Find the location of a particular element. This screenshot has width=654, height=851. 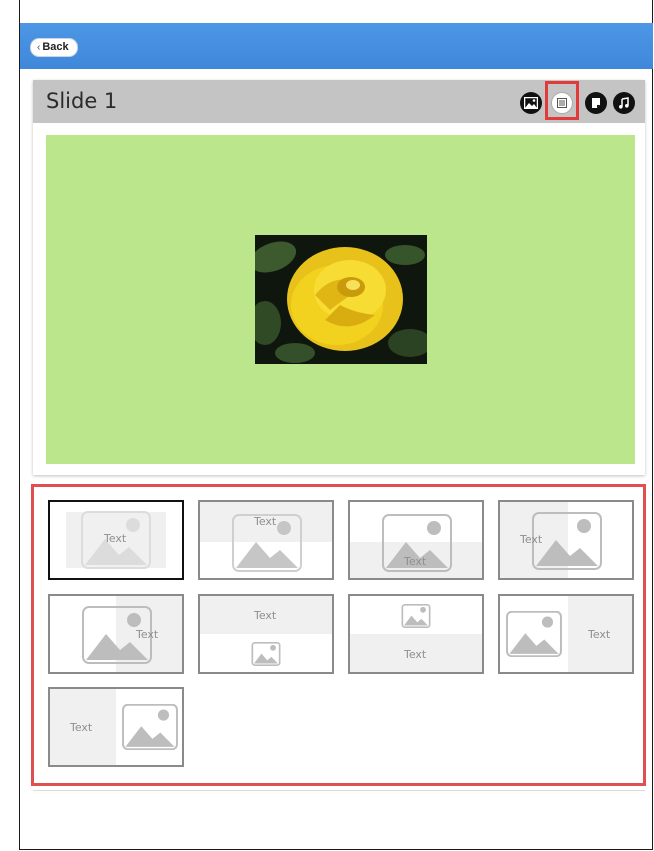

image-tool-button is located at coordinates (531, 103).